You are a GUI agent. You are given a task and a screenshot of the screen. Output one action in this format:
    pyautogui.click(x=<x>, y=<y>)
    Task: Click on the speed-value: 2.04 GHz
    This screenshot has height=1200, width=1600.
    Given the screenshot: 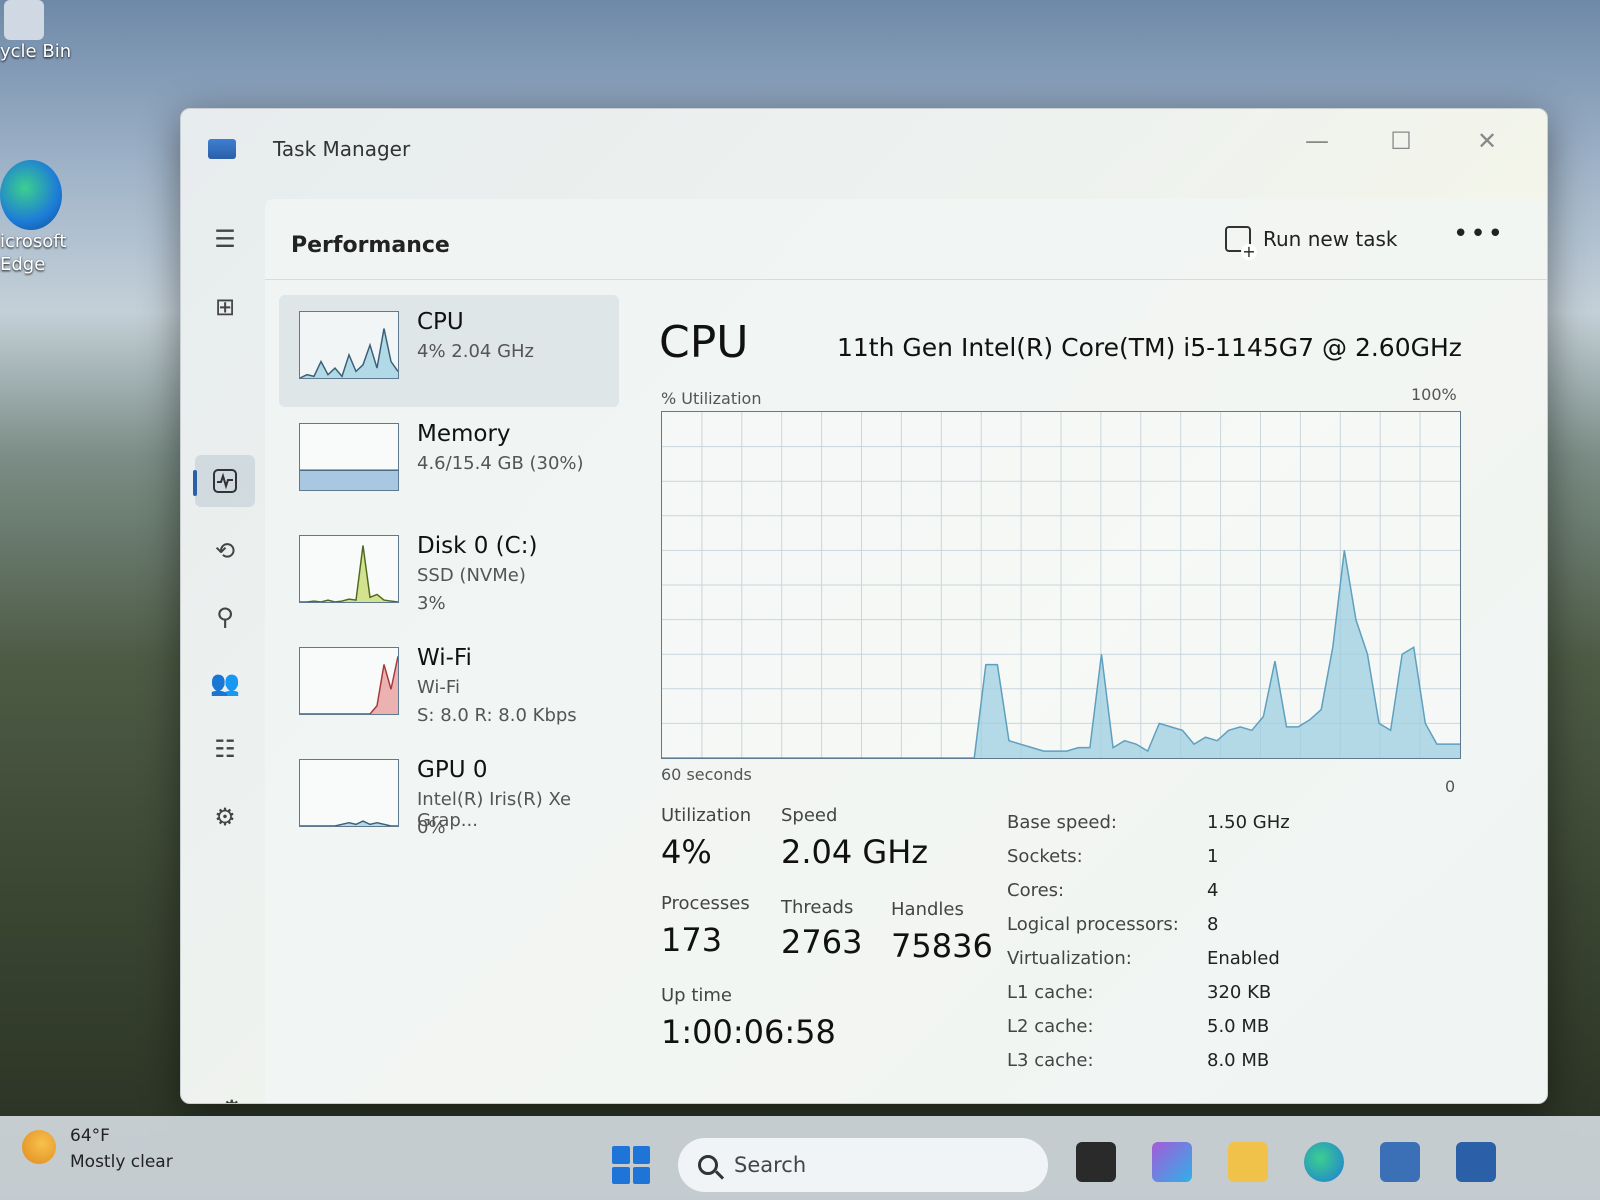 What is the action you would take?
    pyautogui.click(x=855, y=852)
    